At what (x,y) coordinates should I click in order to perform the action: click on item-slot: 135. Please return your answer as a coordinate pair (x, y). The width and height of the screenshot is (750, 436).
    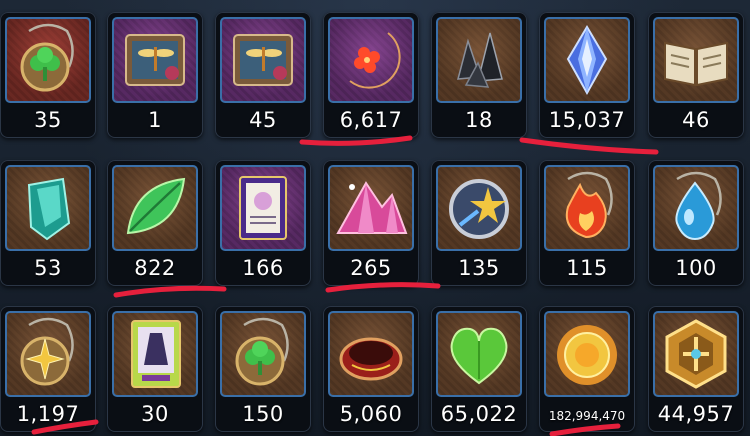
    Looking at the image, I should click on (479, 223).